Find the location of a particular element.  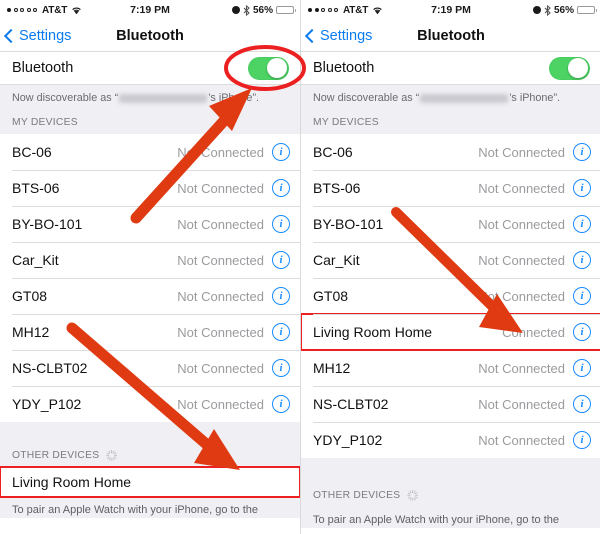

blurred-device-name: Redacted Name is located at coordinates (163, 98).